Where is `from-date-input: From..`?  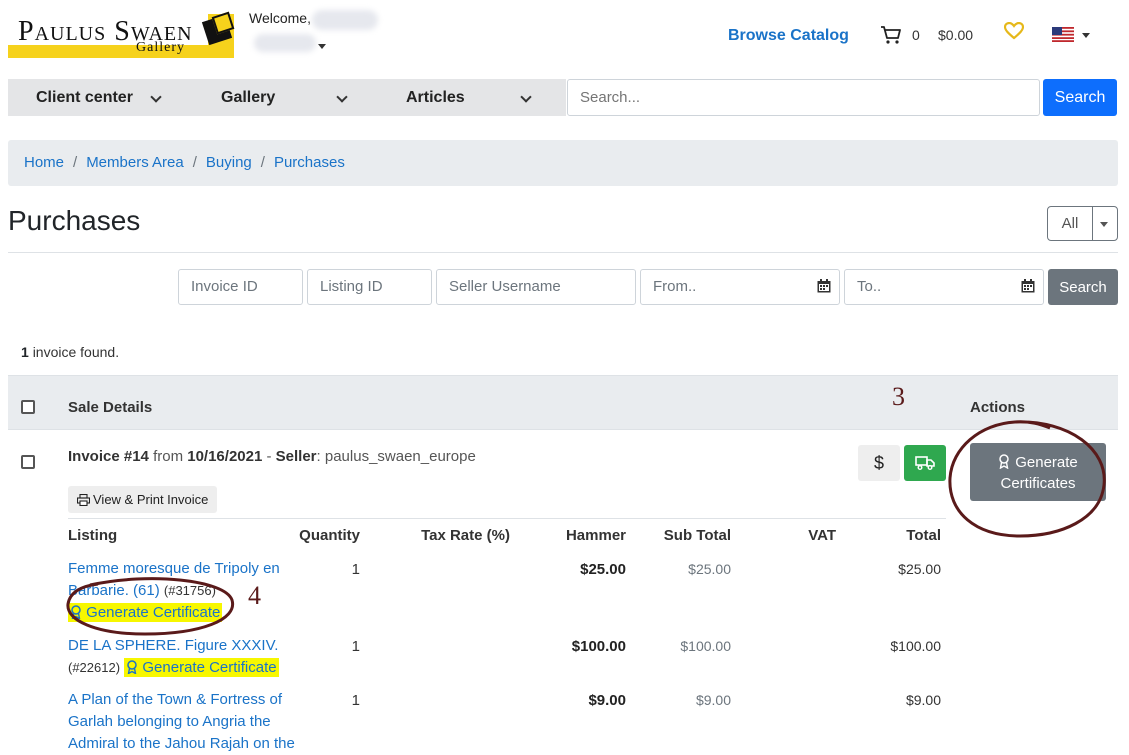 from-date-input: From.. is located at coordinates (740, 287).